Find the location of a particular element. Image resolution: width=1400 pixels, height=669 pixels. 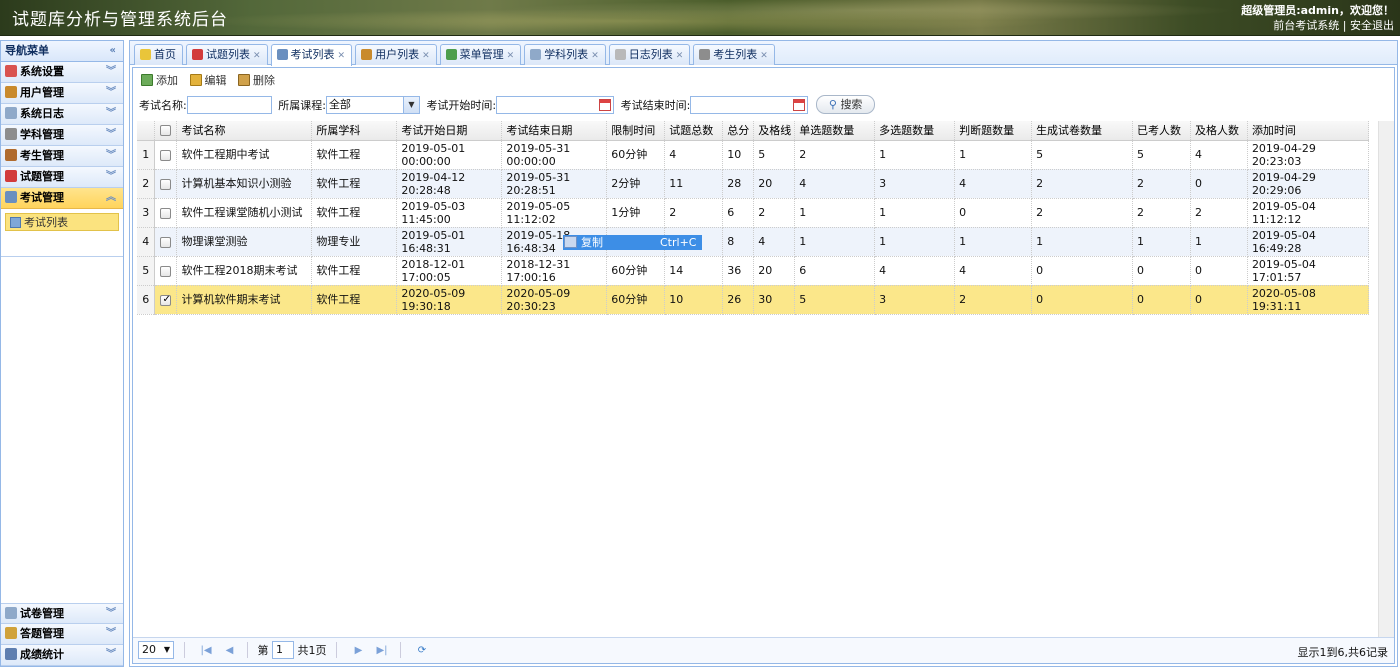

select-all-checkbox is located at coordinates (166, 131).